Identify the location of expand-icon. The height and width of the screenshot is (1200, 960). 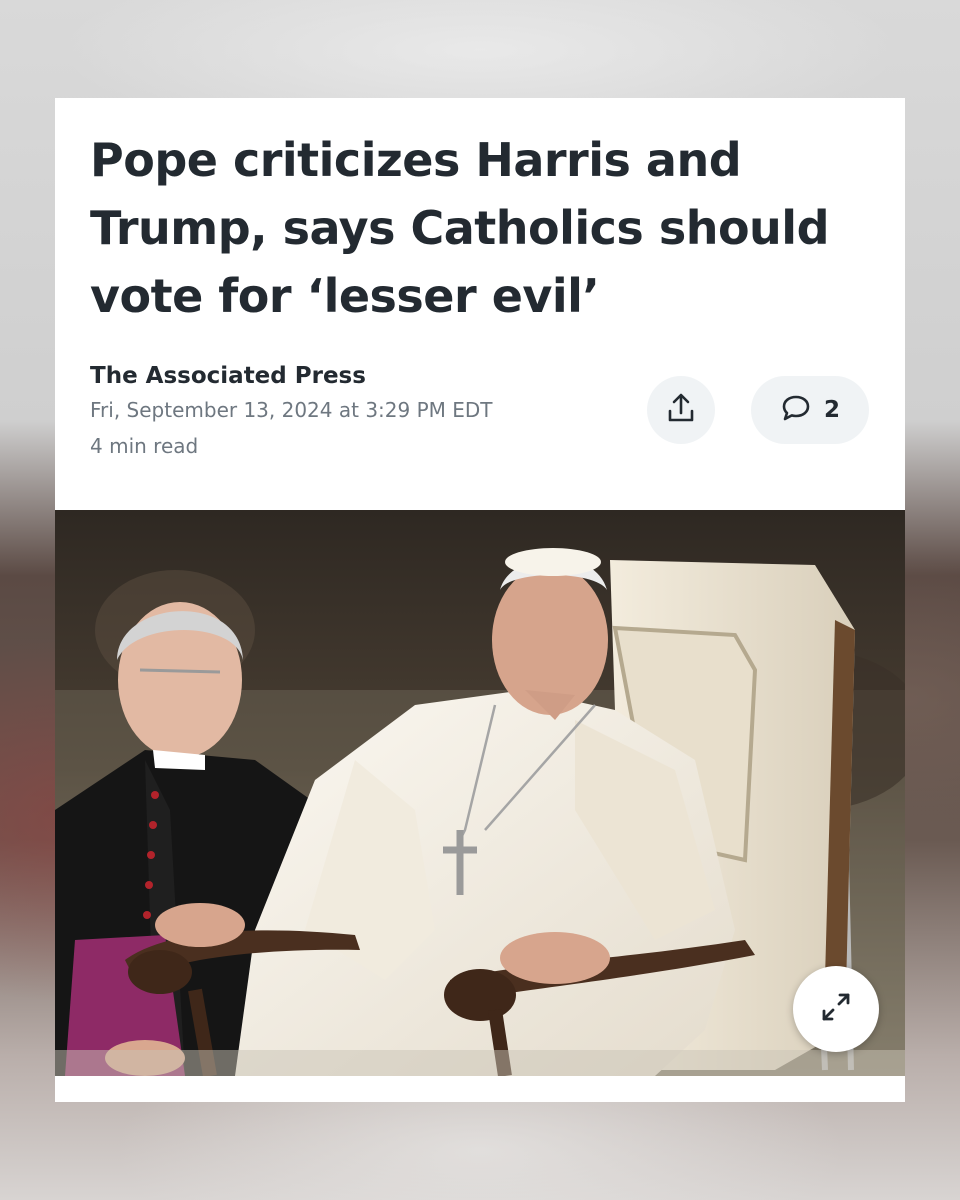
(836, 1009).